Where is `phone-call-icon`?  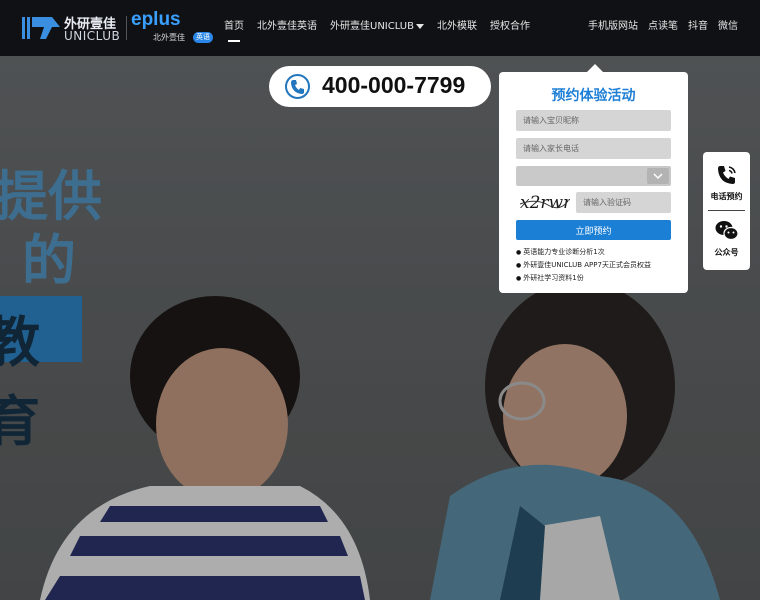 phone-call-icon is located at coordinates (727, 175).